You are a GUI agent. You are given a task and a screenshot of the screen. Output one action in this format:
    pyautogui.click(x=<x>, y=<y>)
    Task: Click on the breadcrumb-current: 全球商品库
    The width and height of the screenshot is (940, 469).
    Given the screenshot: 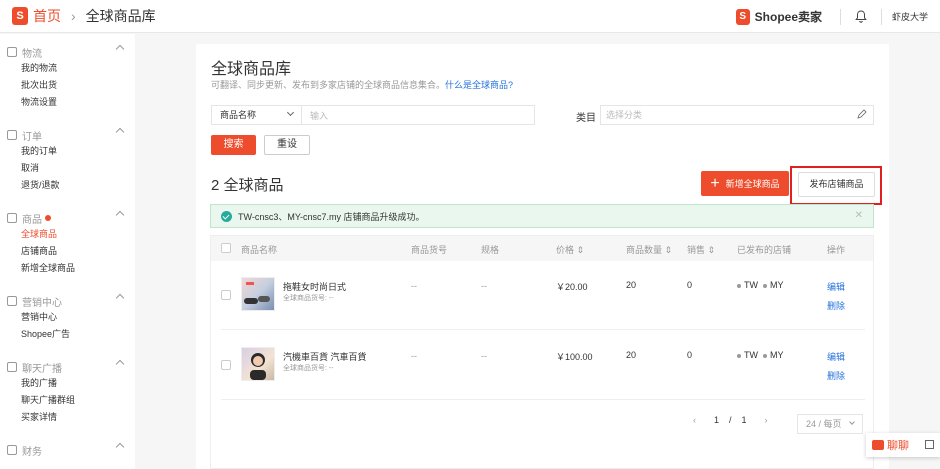 What is the action you would take?
    pyautogui.click(x=120, y=16)
    